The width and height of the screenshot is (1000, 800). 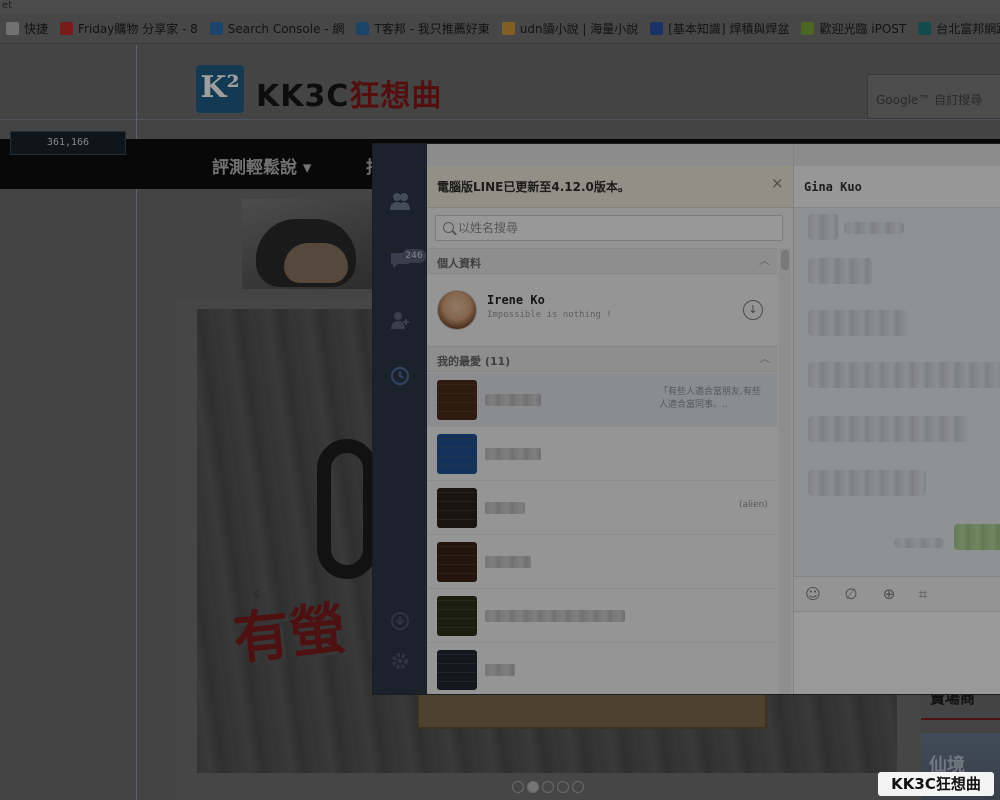 What do you see at coordinates (592, 709) in the screenshot?
I see `wood-stand-image` at bounding box center [592, 709].